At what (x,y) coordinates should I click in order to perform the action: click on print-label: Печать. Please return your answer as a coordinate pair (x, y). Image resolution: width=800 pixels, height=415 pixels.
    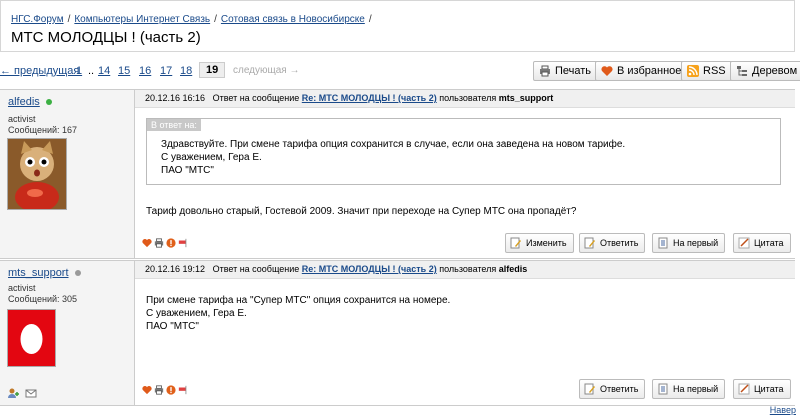
    Looking at the image, I should click on (573, 71).